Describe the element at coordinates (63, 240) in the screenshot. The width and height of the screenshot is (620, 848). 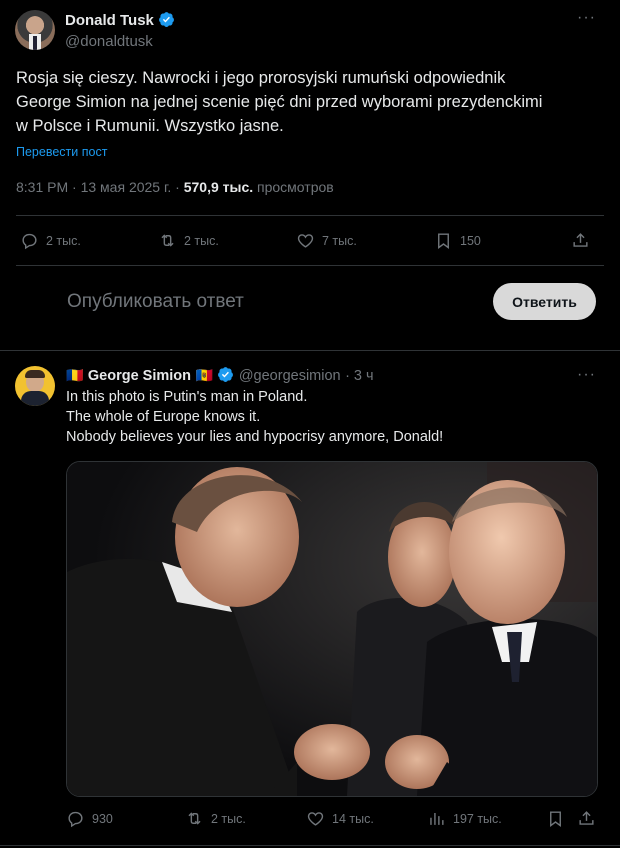
I see `reply-count: 2 тыс.` at that location.